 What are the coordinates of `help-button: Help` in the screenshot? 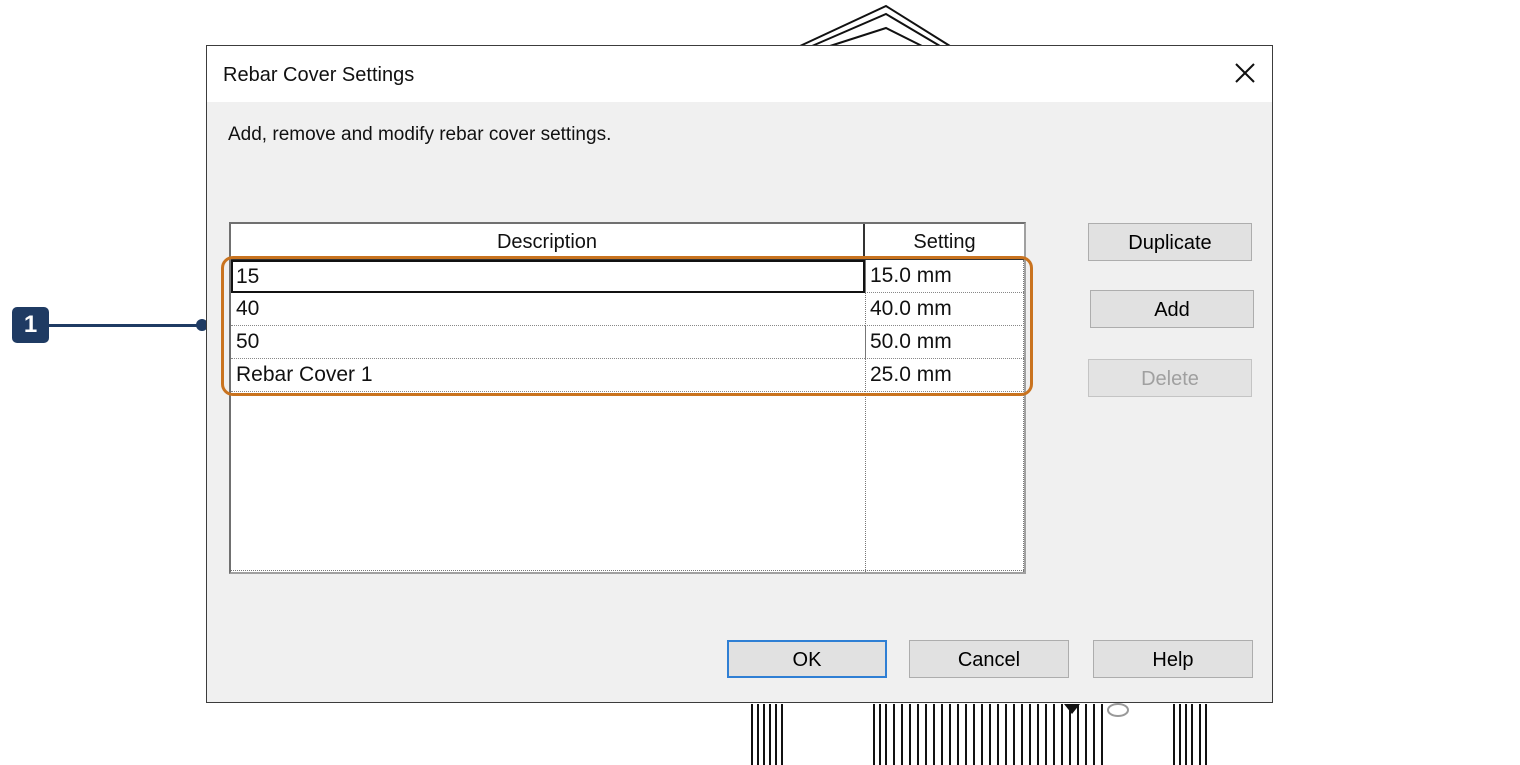 It's located at (1173, 659).